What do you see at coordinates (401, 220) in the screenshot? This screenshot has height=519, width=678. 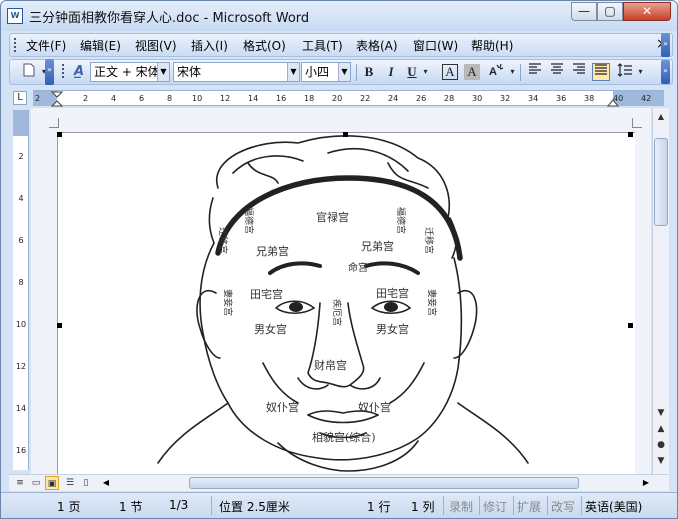 I see `label-fude-right: 福德宫` at bounding box center [401, 220].